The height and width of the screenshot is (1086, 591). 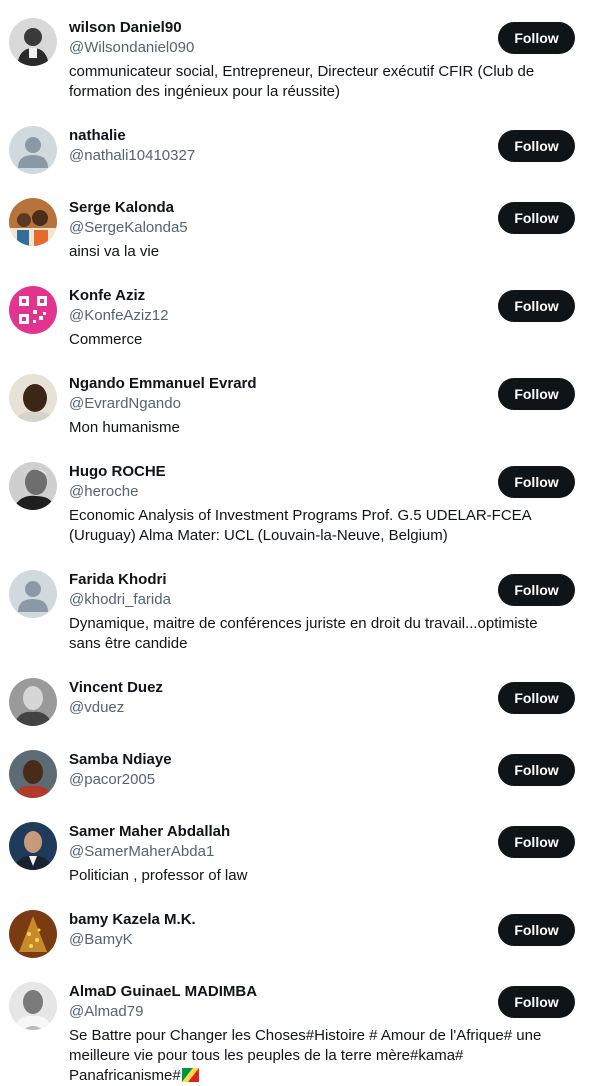 What do you see at coordinates (116, 688) in the screenshot?
I see `display-name: Vincent Duez` at bounding box center [116, 688].